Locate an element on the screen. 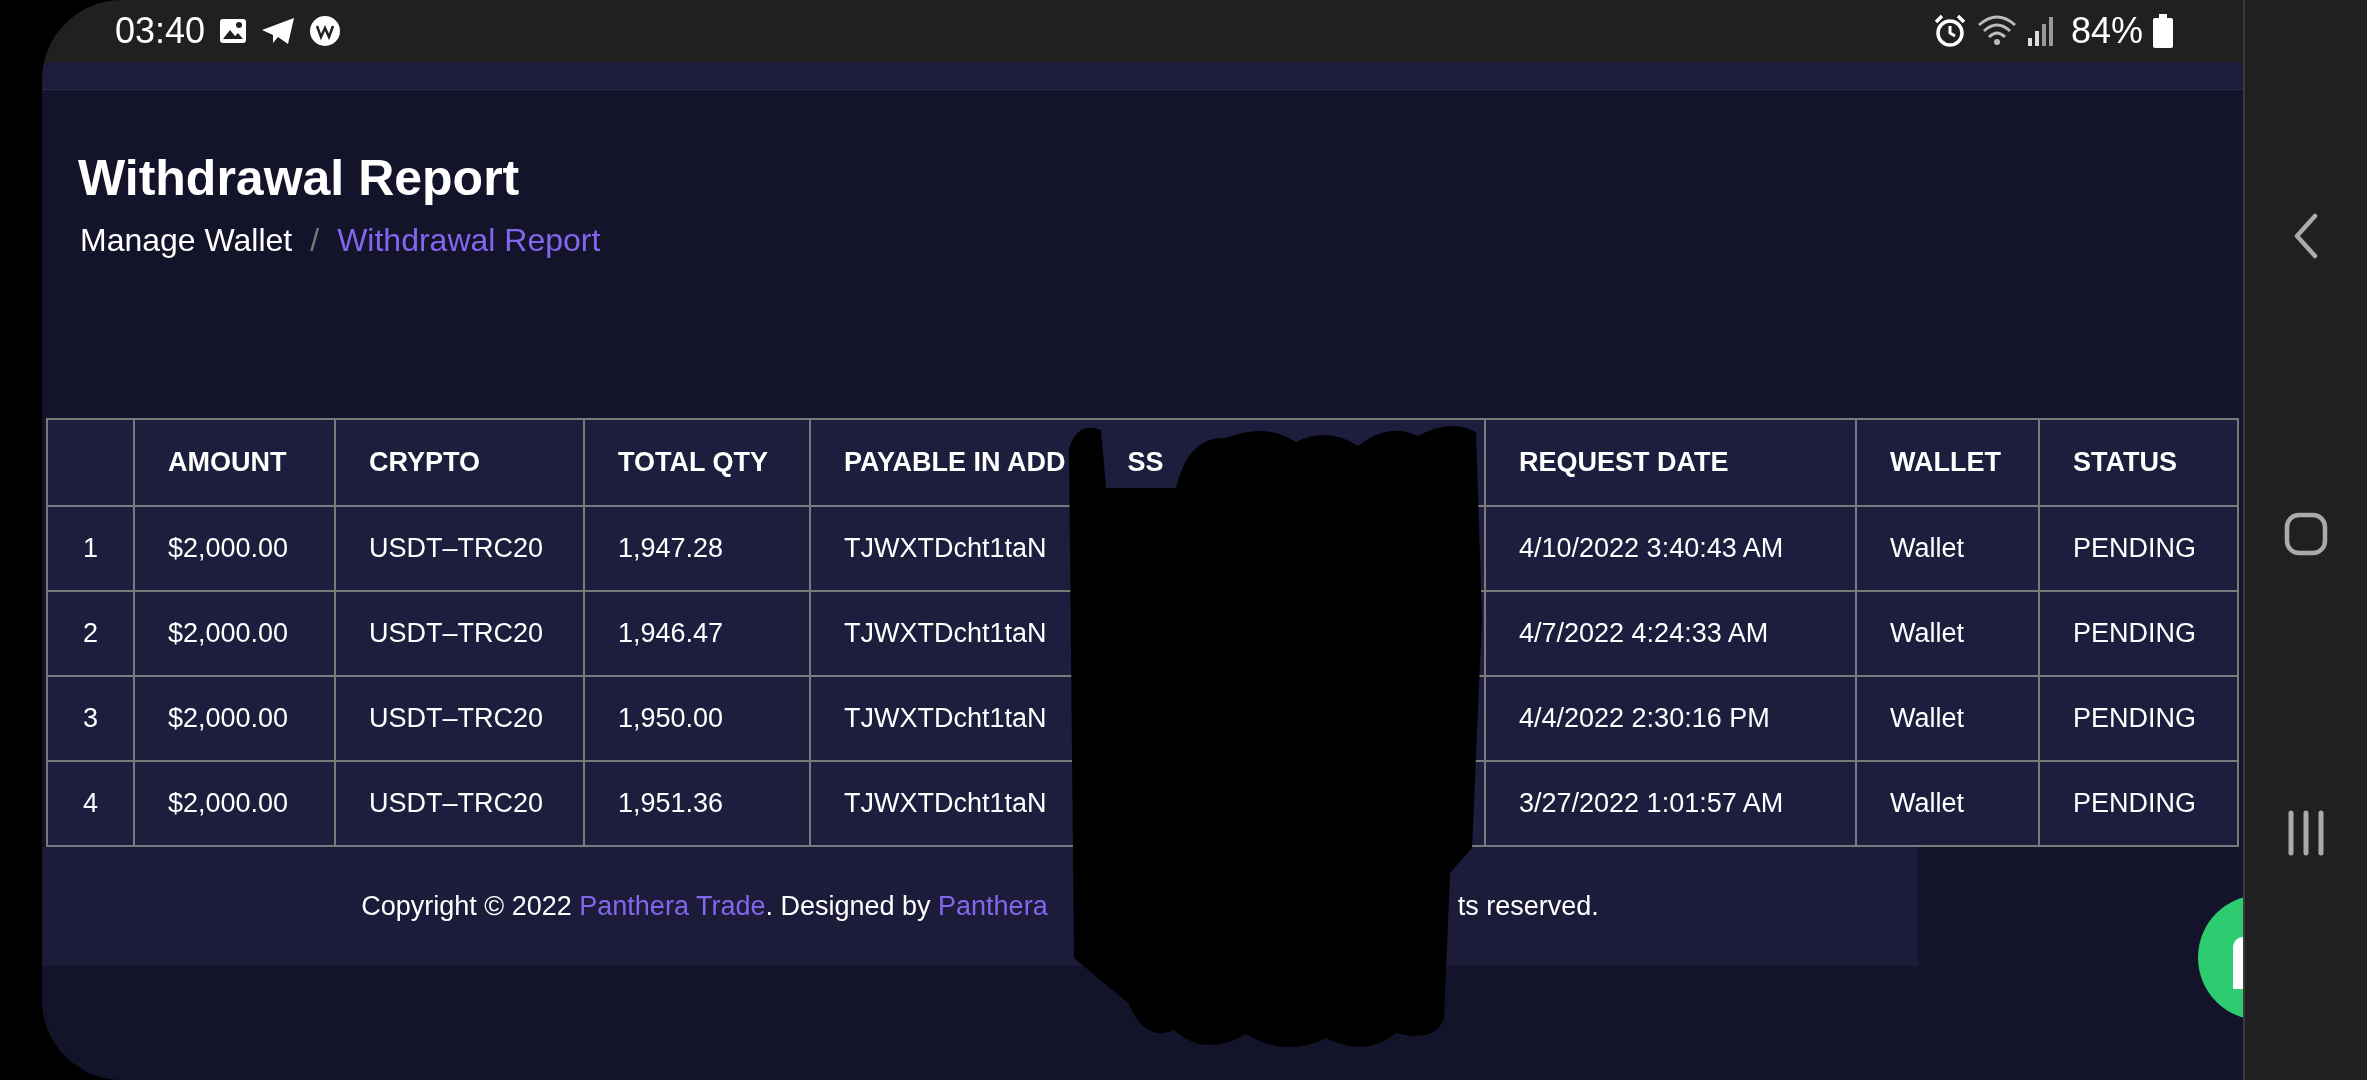  table-cell: 1 is located at coordinates (90, 548).